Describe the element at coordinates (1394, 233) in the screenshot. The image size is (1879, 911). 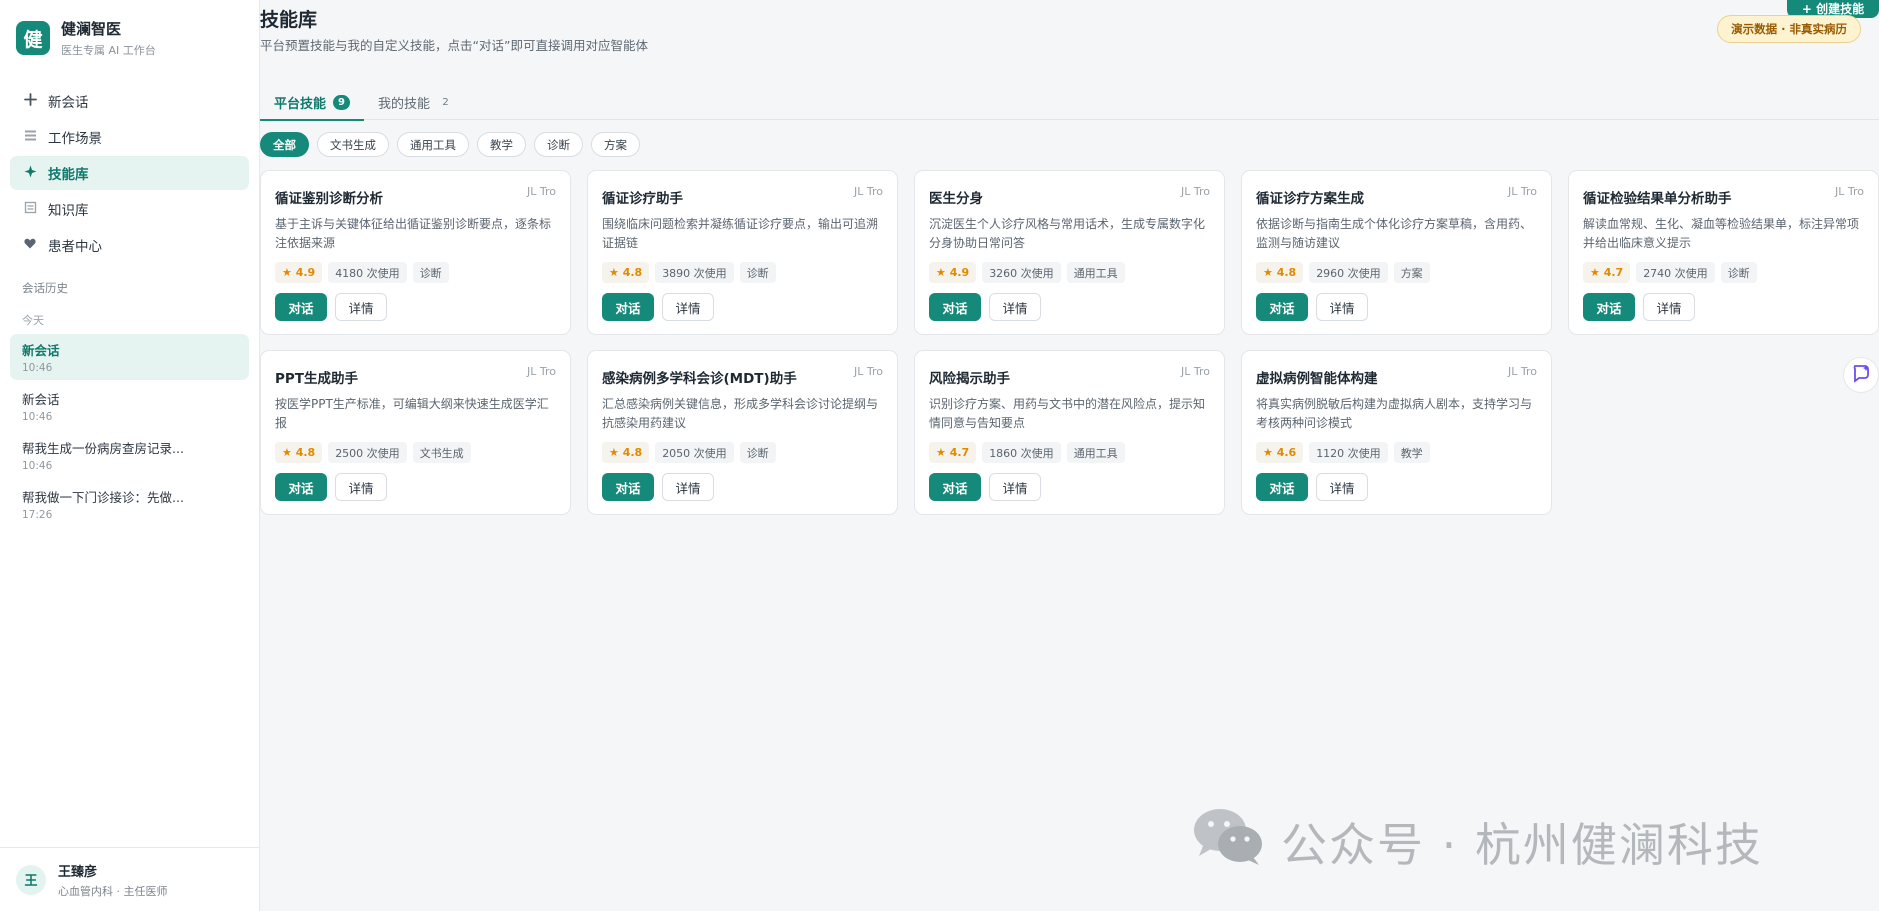
I see `skill-description: 依据诊断与指南生成个体化诊疗方案草稿，含用药、监测与随访建议` at that location.